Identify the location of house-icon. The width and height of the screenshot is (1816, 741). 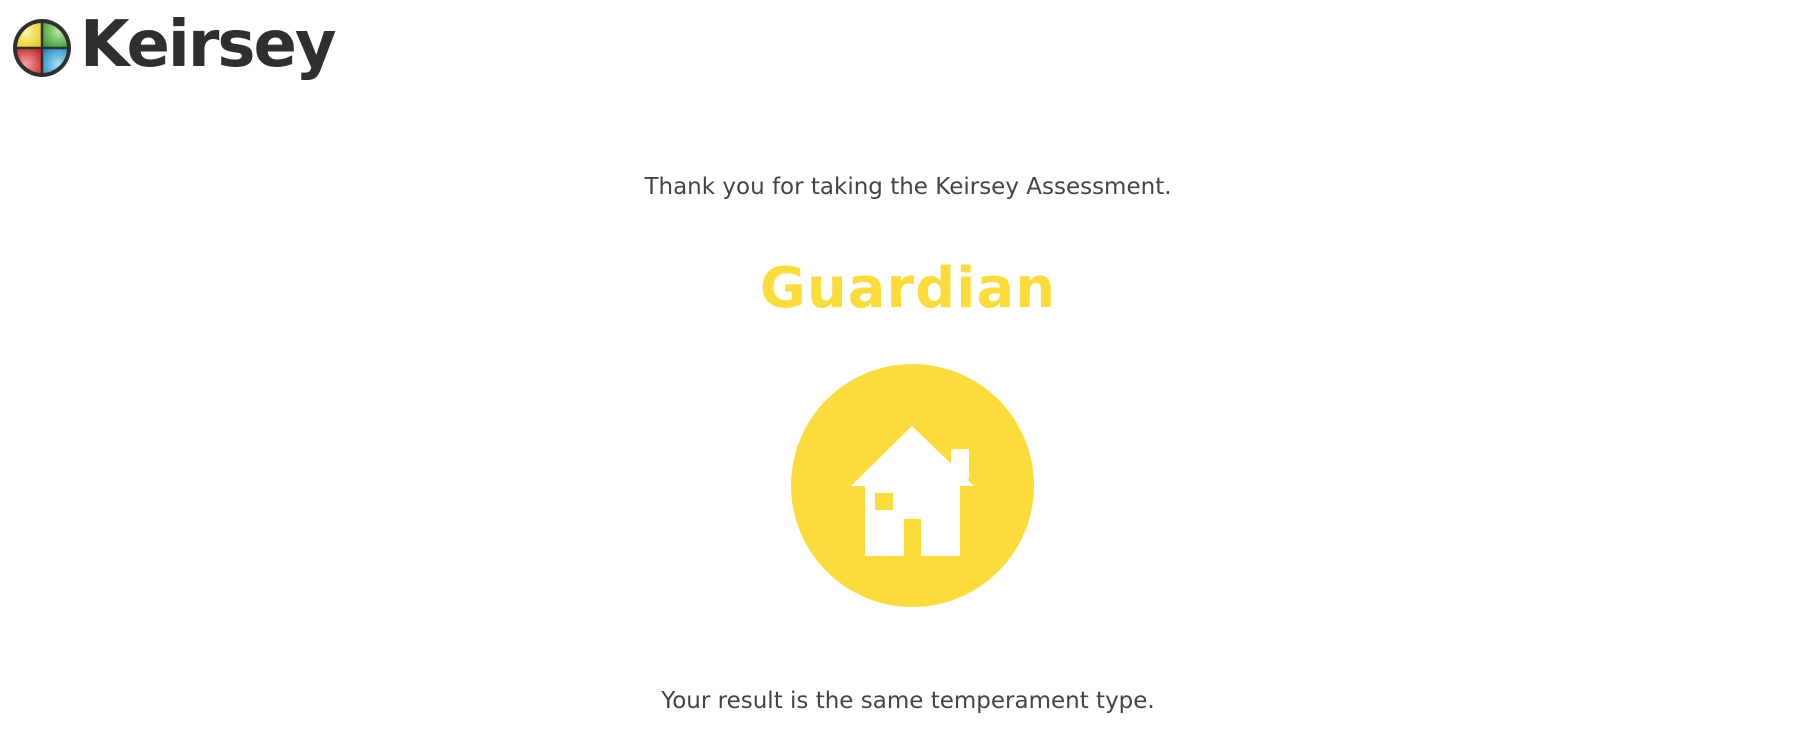
(912, 491).